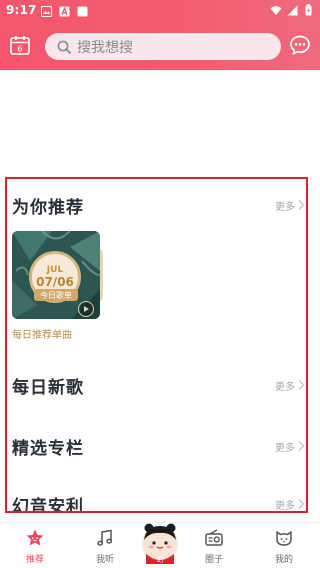 The width and height of the screenshot is (320, 568). What do you see at coordinates (105, 47) in the screenshot?
I see `search-placeholder: 搜我想搜` at bounding box center [105, 47].